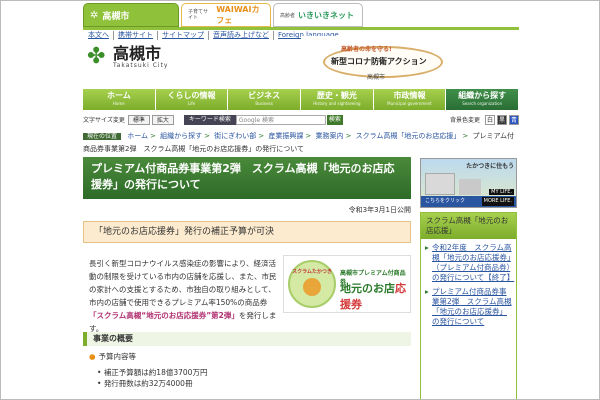 This screenshot has width=600, height=400. What do you see at coordinates (94, 15) in the screenshot?
I see `city-mark-icon: ✲` at bounding box center [94, 15].